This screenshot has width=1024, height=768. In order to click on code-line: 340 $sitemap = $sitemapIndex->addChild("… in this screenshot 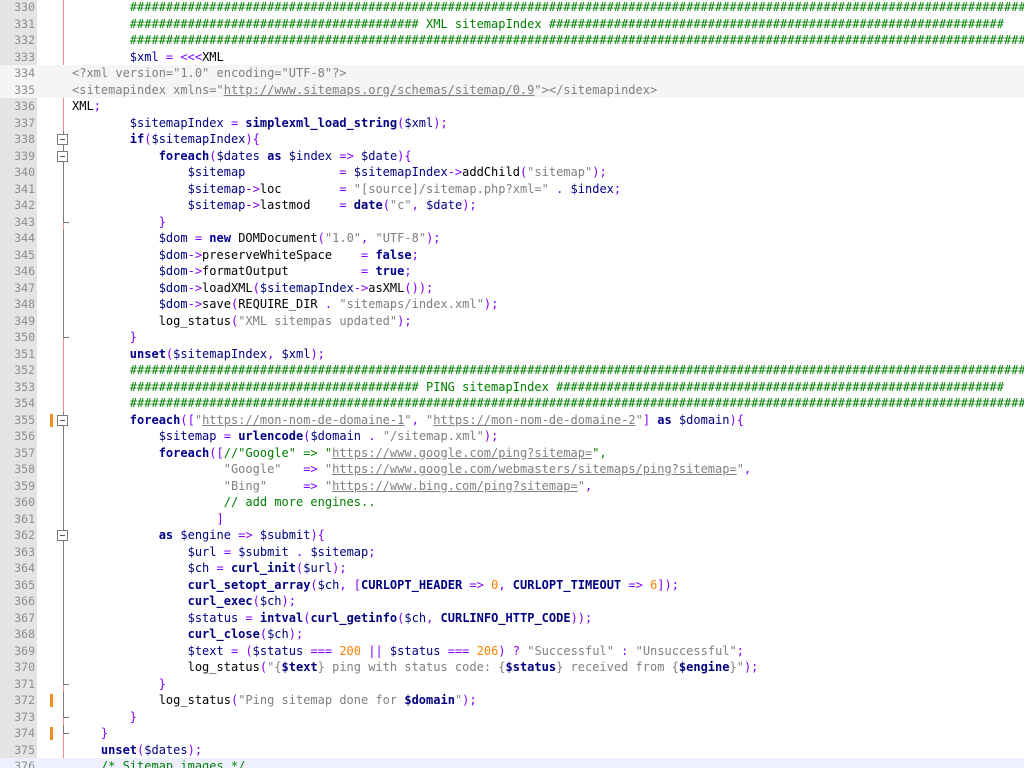, I will do `click(512, 172)`.